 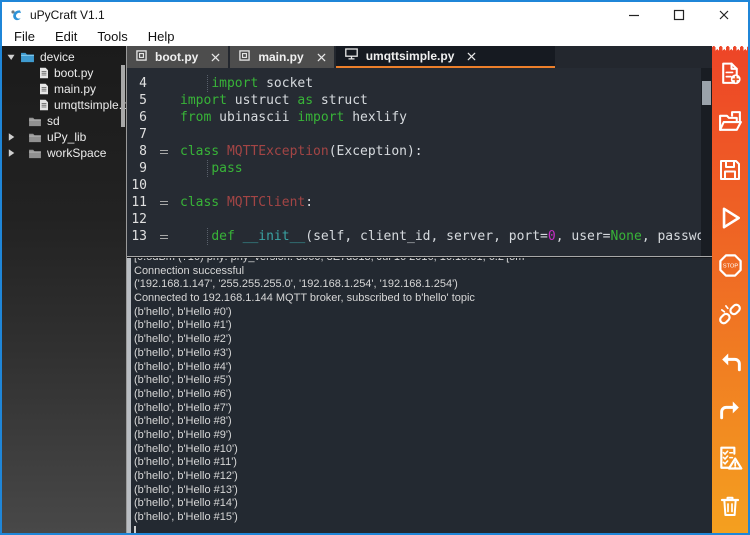 I want to click on code-token: __init__, so click(x=274, y=236).